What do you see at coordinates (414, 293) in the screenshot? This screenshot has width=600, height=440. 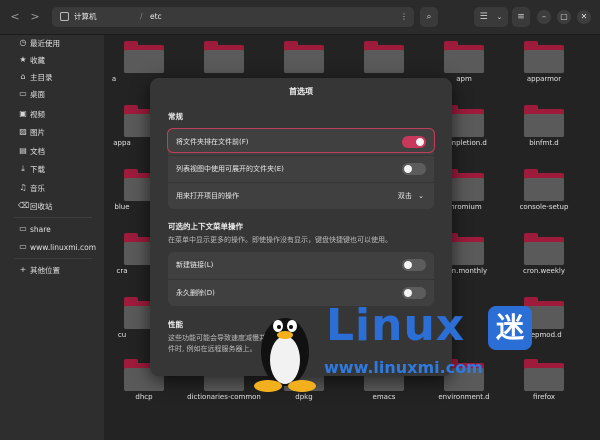 I see `delete-permanently-switch` at bounding box center [414, 293].